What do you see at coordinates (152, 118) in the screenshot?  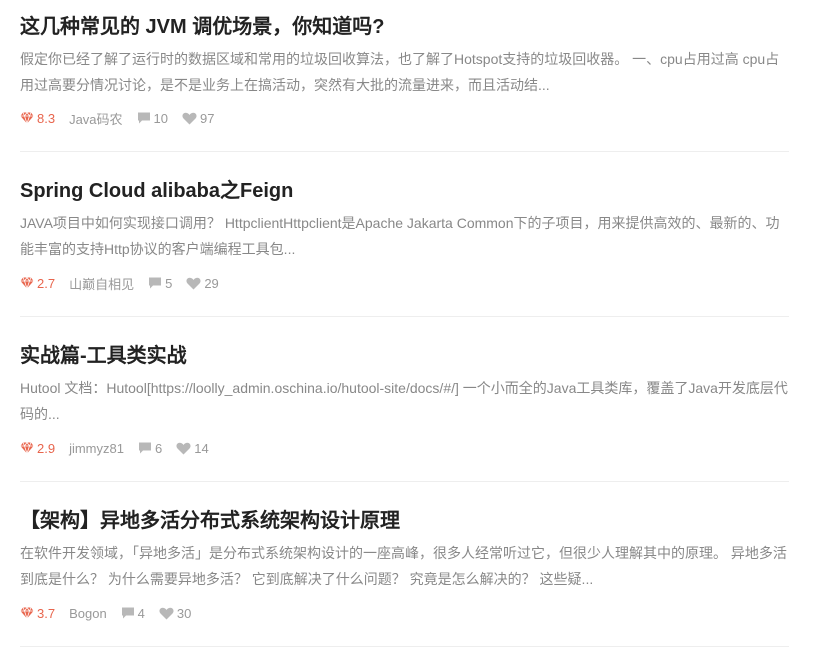 I see `comment-count: 10` at bounding box center [152, 118].